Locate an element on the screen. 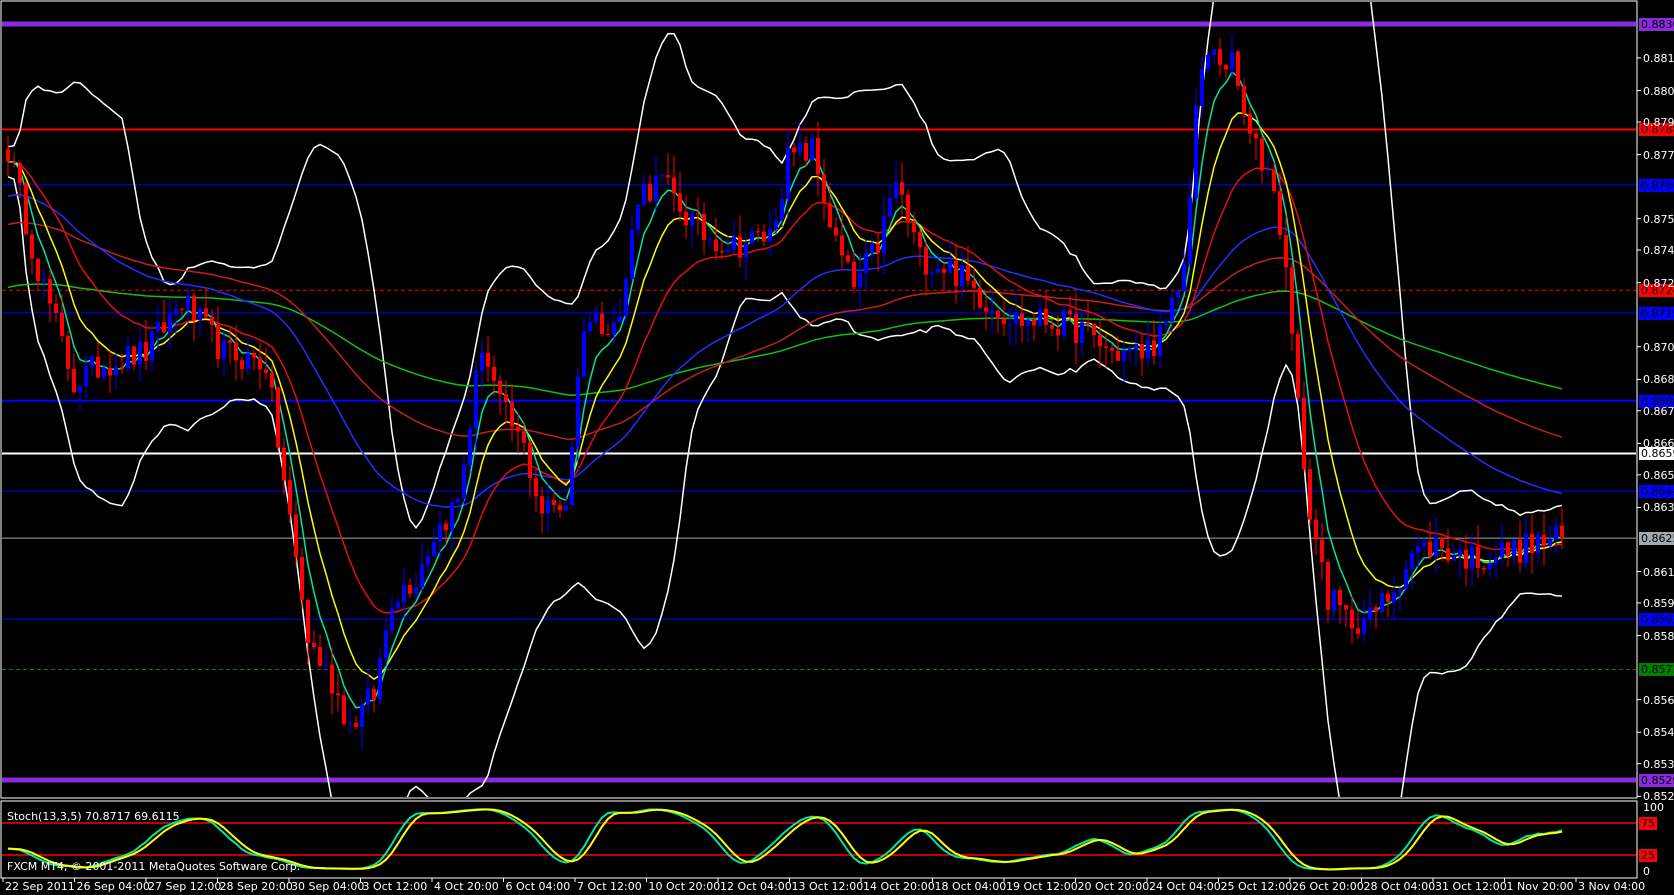 This screenshot has width=1674, height=895. x-tick-label: 10 Oct 20:00 is located at coordinates (684, 886).